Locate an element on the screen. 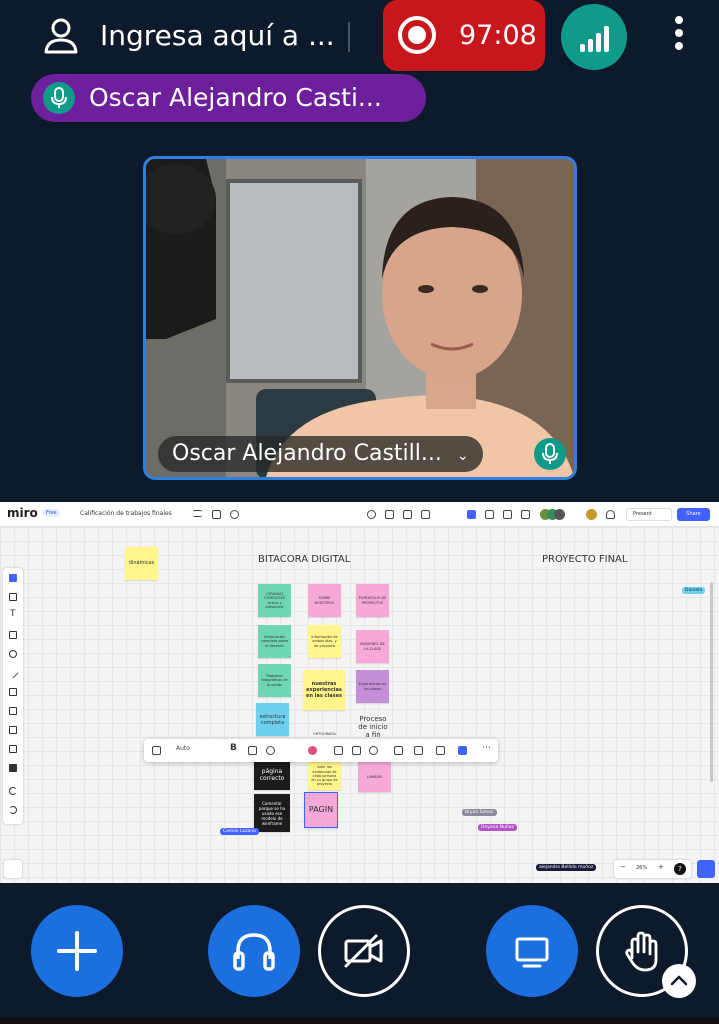 Image resolution: width=719 pixels, height=1024 pixels. plus-button is located at coordinates (77, 951).